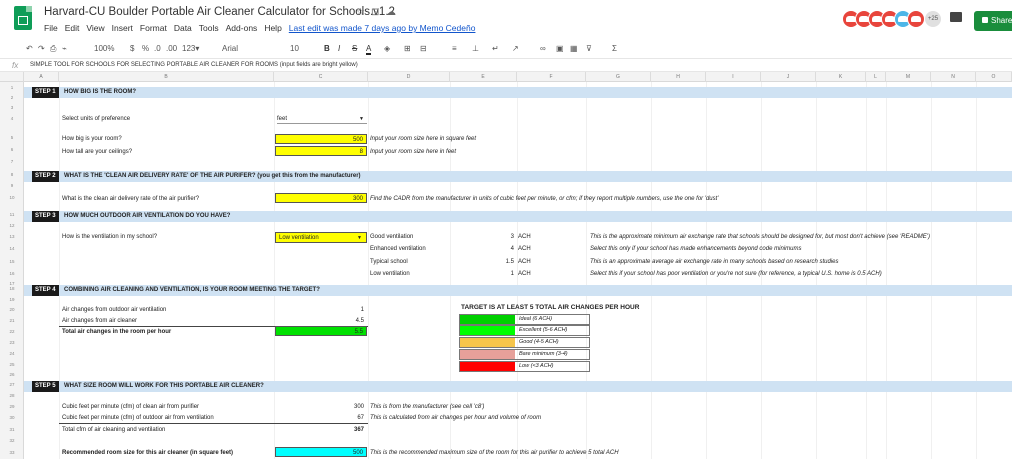  What do you see at coordinates (45, 176) in the screenshot?
I see `step2-badge: STEP 2` at bounding box center [45, 176].